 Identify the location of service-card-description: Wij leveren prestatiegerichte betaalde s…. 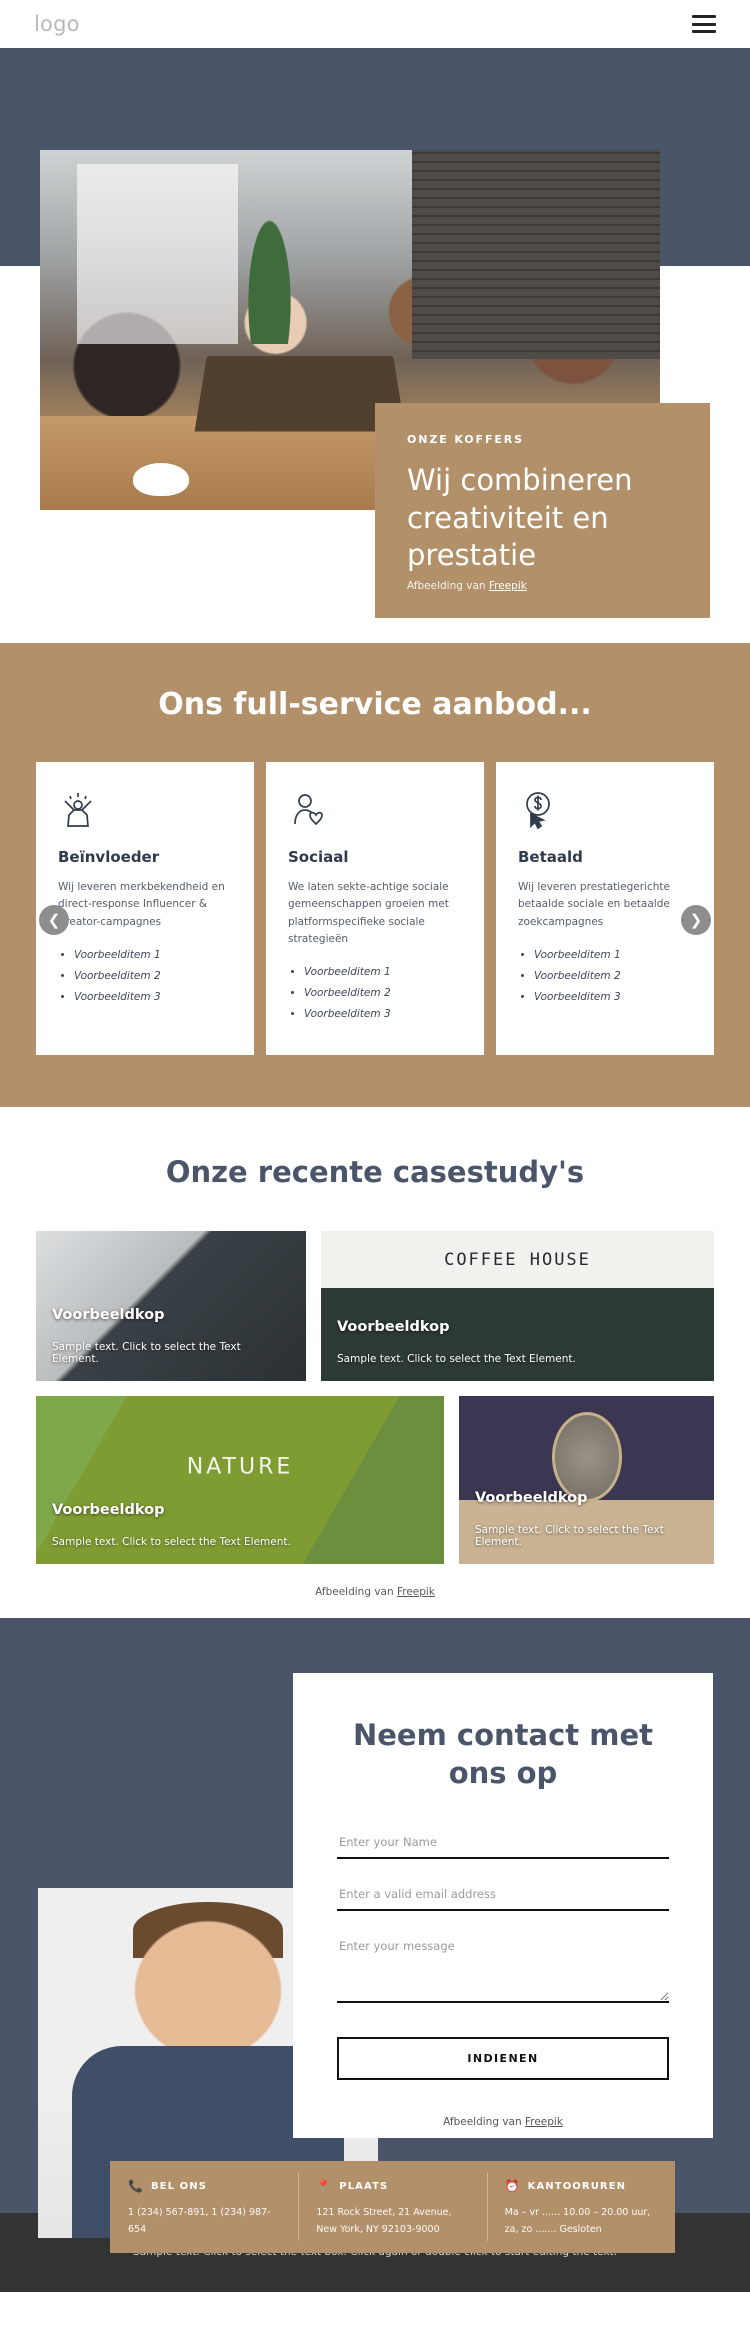
(594, 904).